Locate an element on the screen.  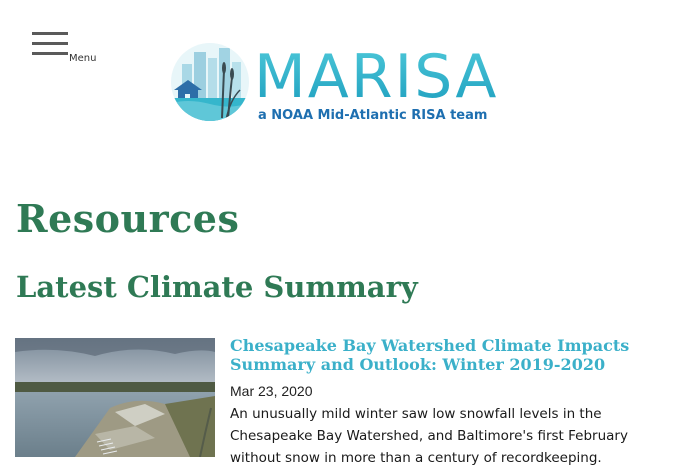
article-photo is located at coordinates (115, 397).